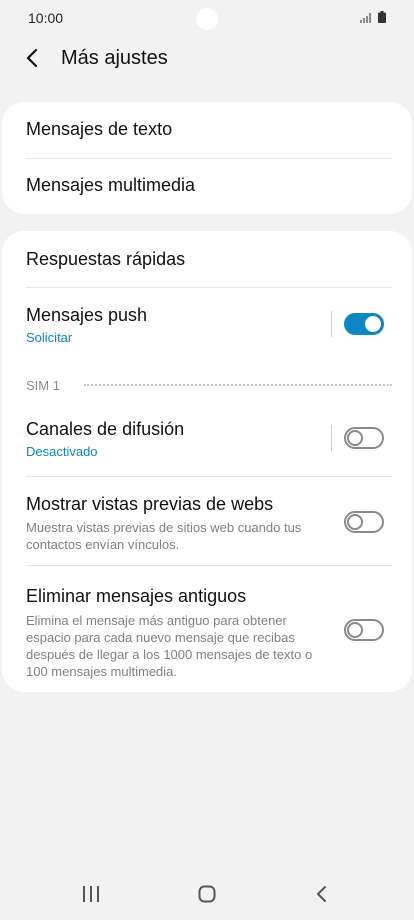  What do you see at coordinates (364, 438) in the screenshot?
I see `broadcast-channels-toggle` at bounding box center [364, 438].